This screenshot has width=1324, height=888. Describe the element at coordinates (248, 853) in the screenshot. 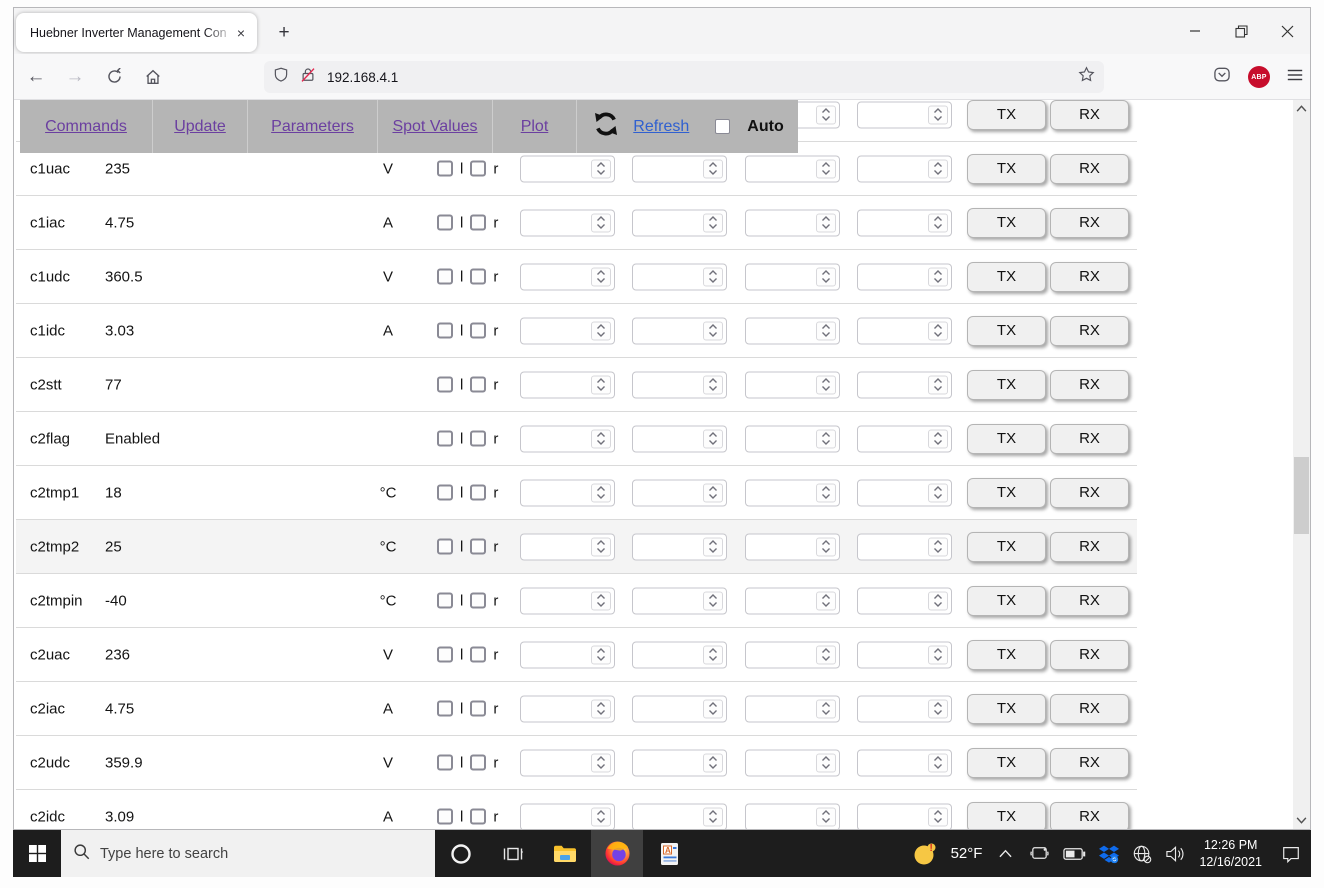

I see `taskbar-search: Type here to search` at that location.